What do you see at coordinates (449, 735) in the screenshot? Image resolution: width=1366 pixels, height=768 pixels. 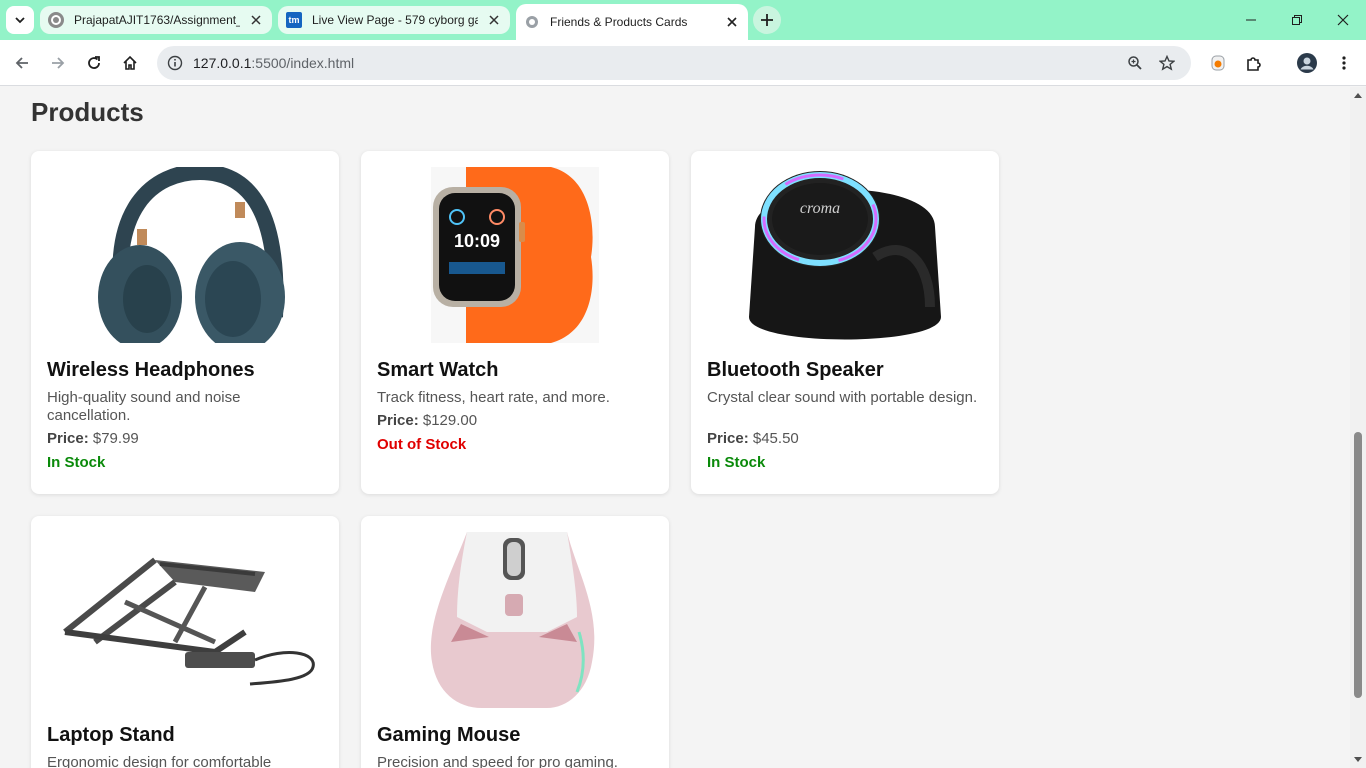 I see `product-name: Gaming Mouse` at bounding box center [449, 735].